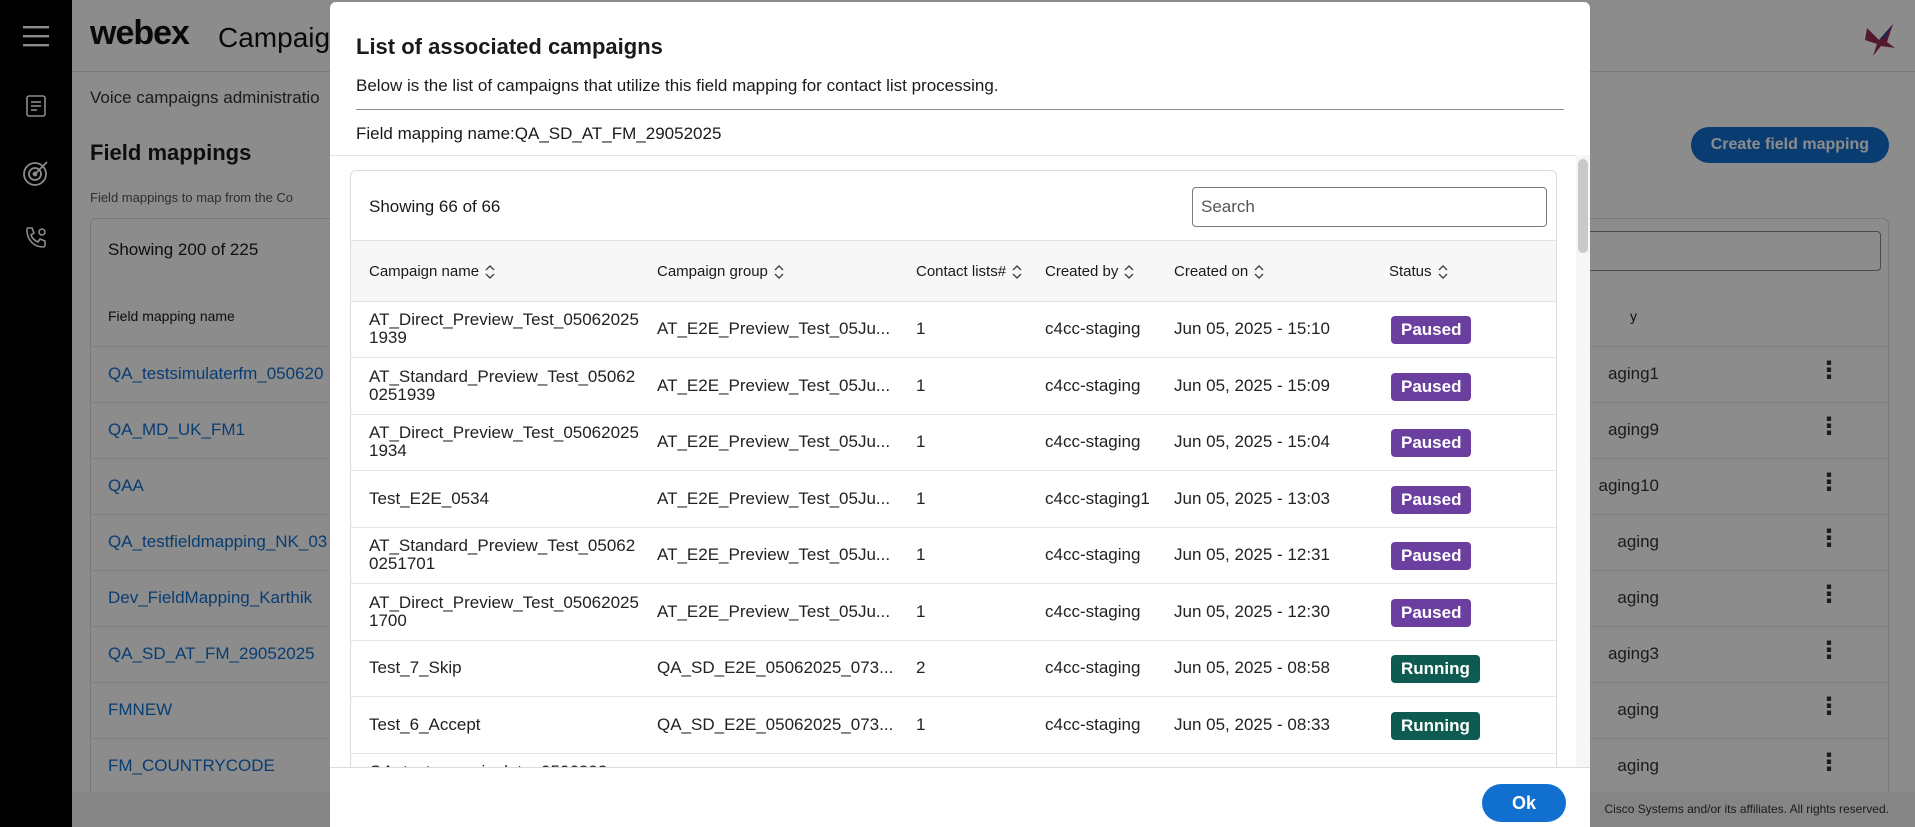 The image size is (1915, 827). What do you see at coordinates (921, 667) in the screenshot?
I see `contact-lists-cell: 2` at bounding box center [921, 667].